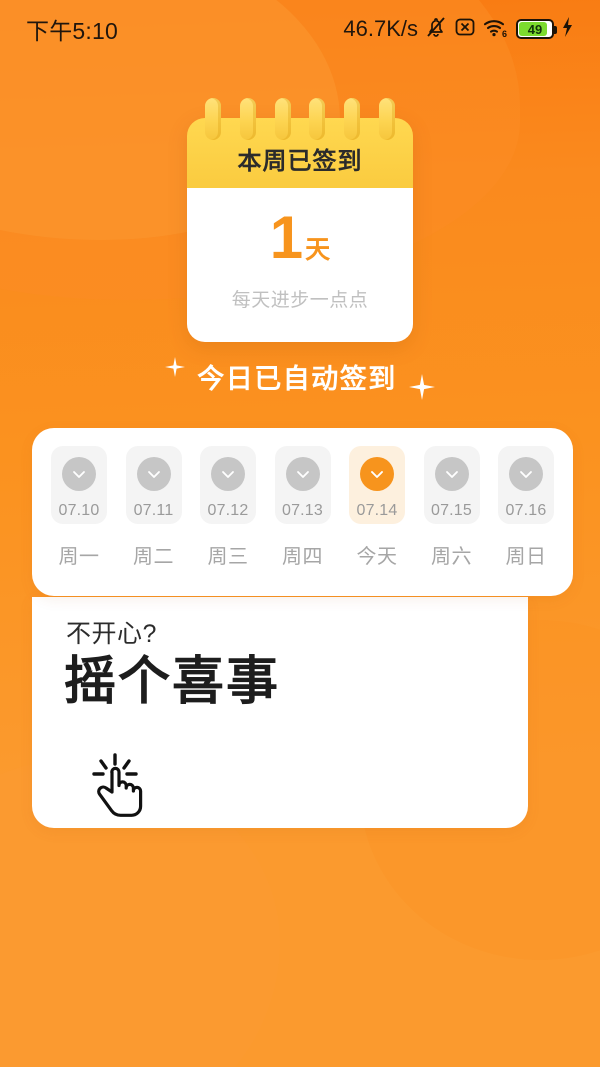 This screenshot has height=1067, width=600. I want to click on auto-checkin-banner: 今日已自动签到, so click(300, 376).